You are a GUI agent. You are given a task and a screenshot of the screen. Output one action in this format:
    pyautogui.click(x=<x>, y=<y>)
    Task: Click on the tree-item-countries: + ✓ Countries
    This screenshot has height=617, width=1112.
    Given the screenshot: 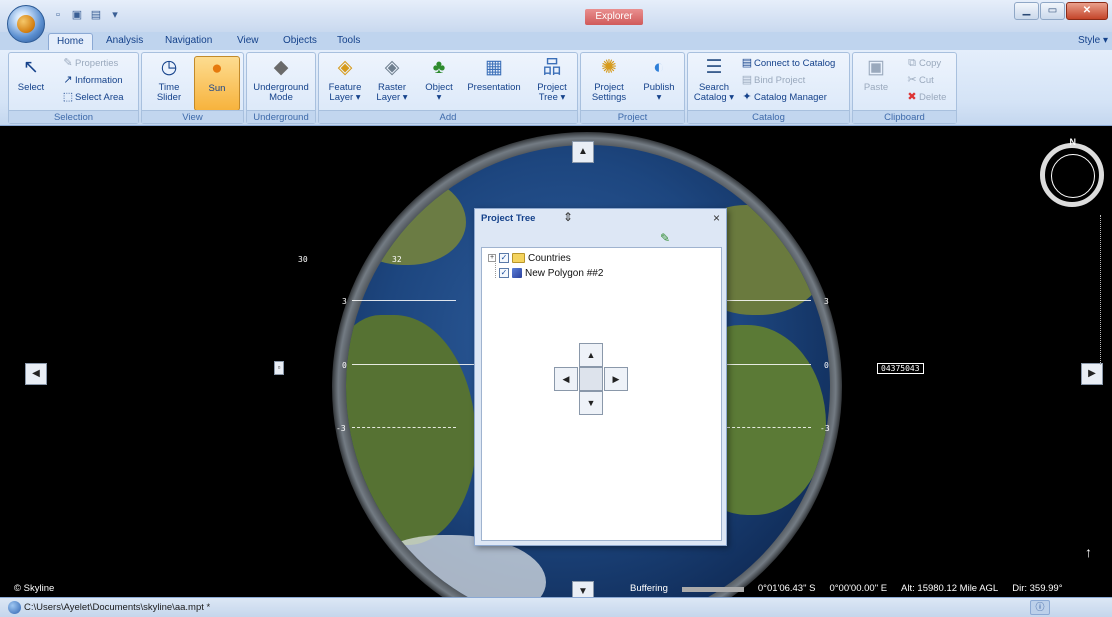 What is the action you would take?
    pyautogui.click(x=529, y=258)
    